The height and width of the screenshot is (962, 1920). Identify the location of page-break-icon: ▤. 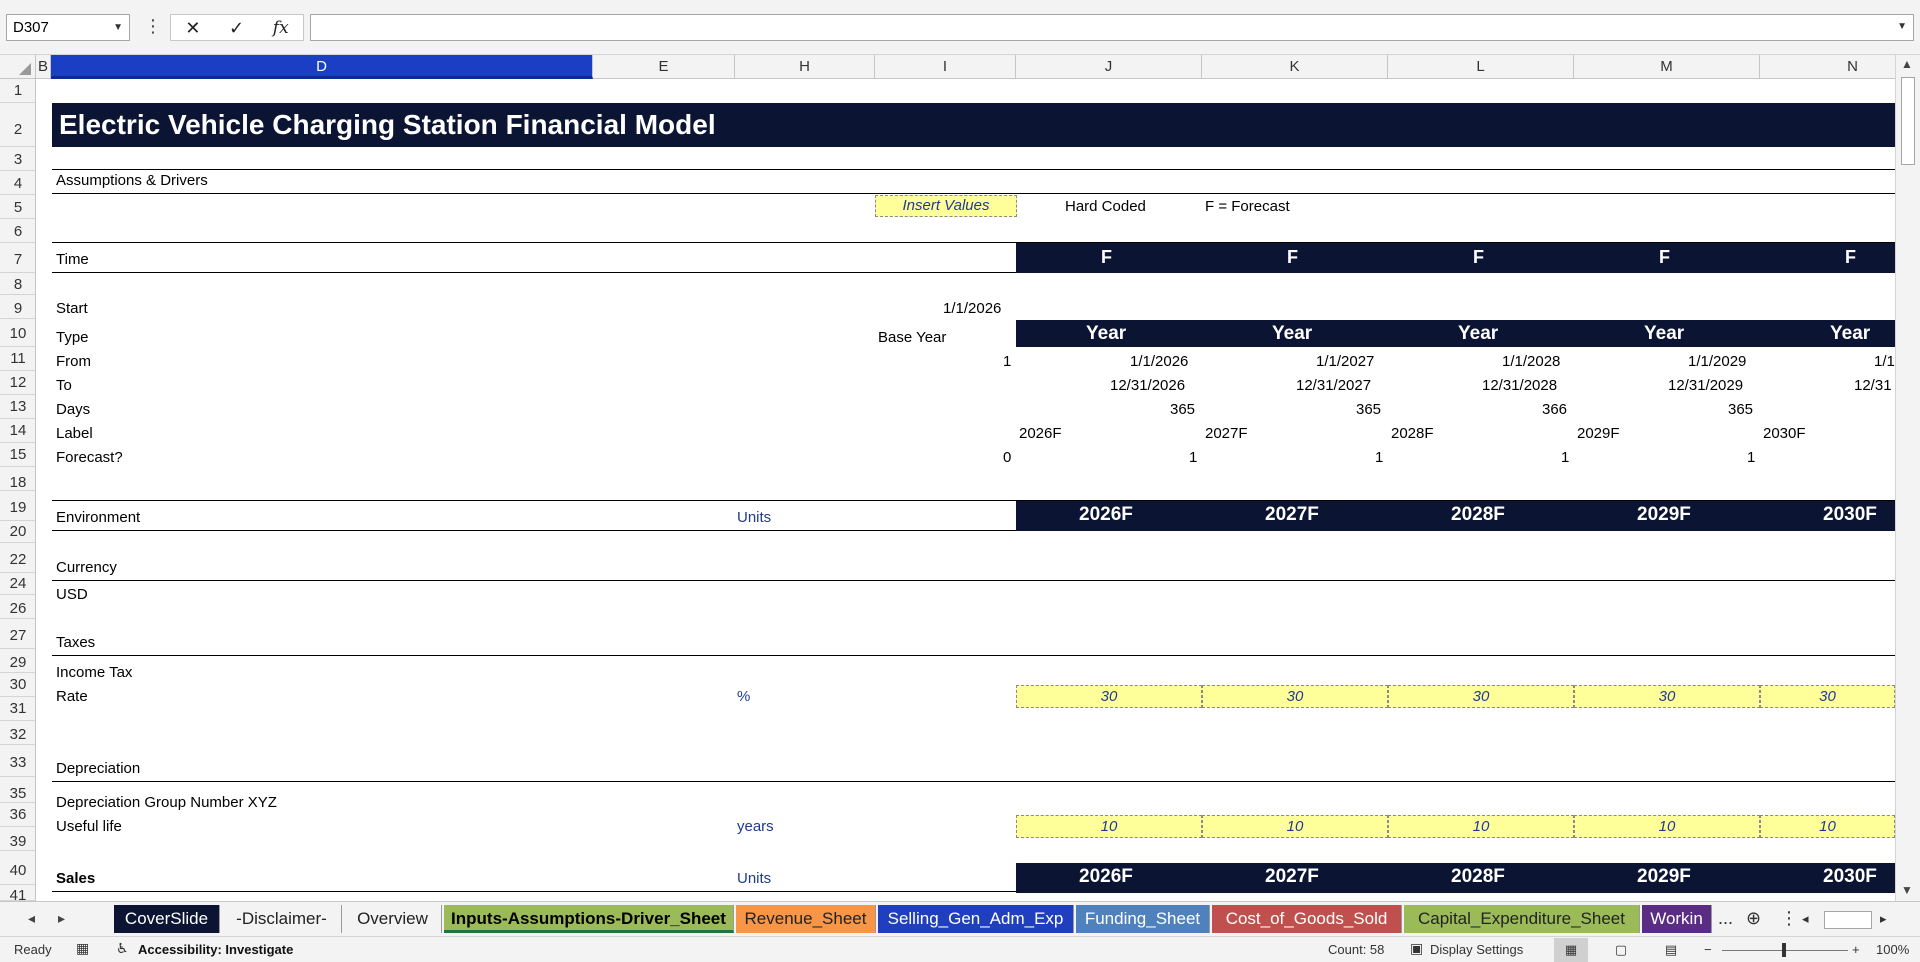
(1671, 950).